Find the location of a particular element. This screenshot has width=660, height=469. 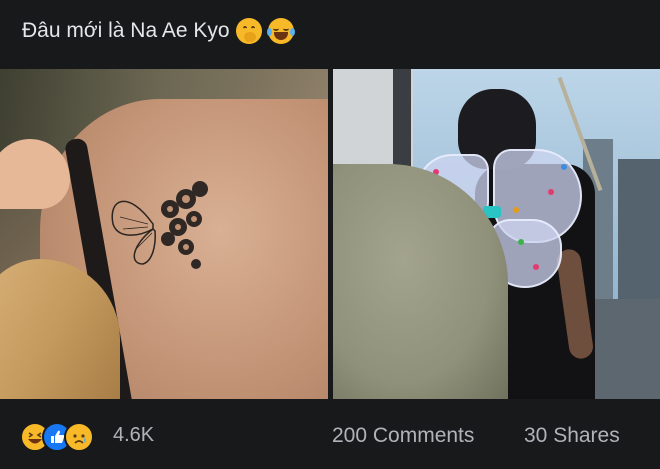

post-caption: Đâu mới là Na Ae Kyo is located at coordinates (158, 31).